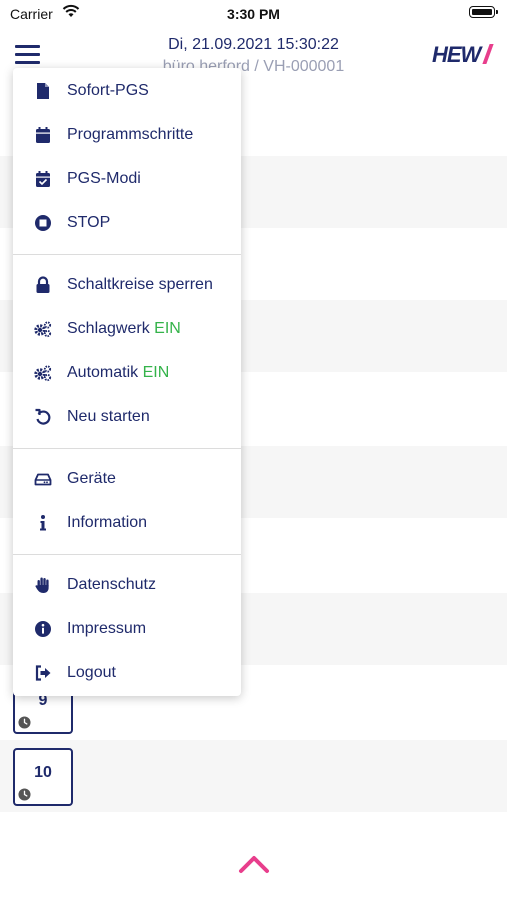 Image resolution: width=507 pixels, height=900 pixels. Describe the element at coordinates (43, 479) in the screenshot. I see `device-icon` at that location.